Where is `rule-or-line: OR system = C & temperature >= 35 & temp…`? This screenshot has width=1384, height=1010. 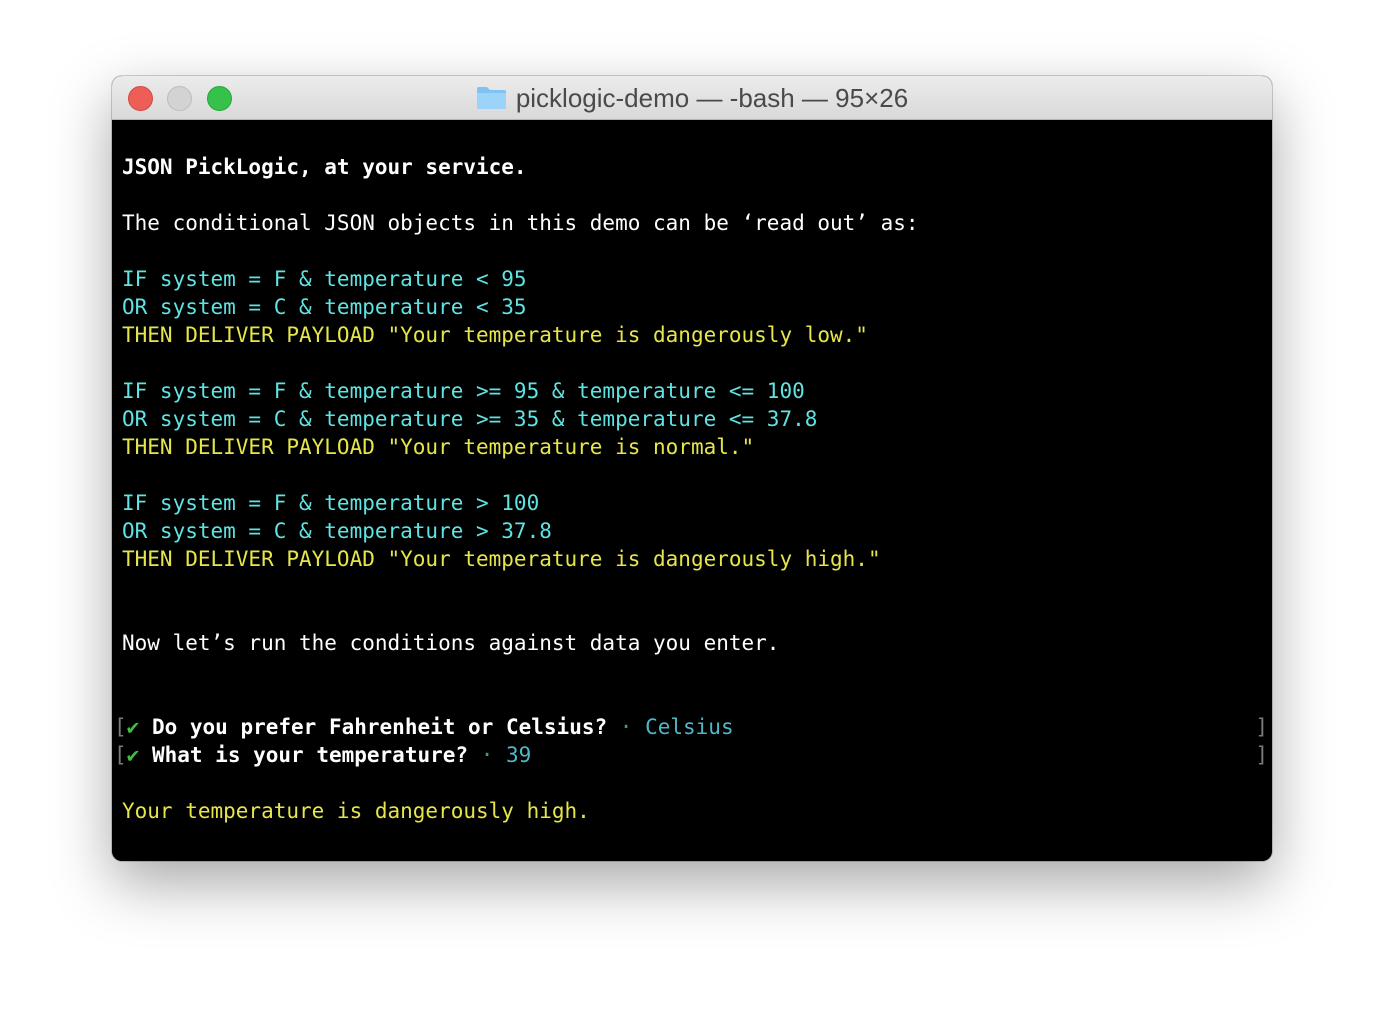 rule-or-line: OR system = C & temperature >= 35 & temp… is located at coordinates (470, 419).